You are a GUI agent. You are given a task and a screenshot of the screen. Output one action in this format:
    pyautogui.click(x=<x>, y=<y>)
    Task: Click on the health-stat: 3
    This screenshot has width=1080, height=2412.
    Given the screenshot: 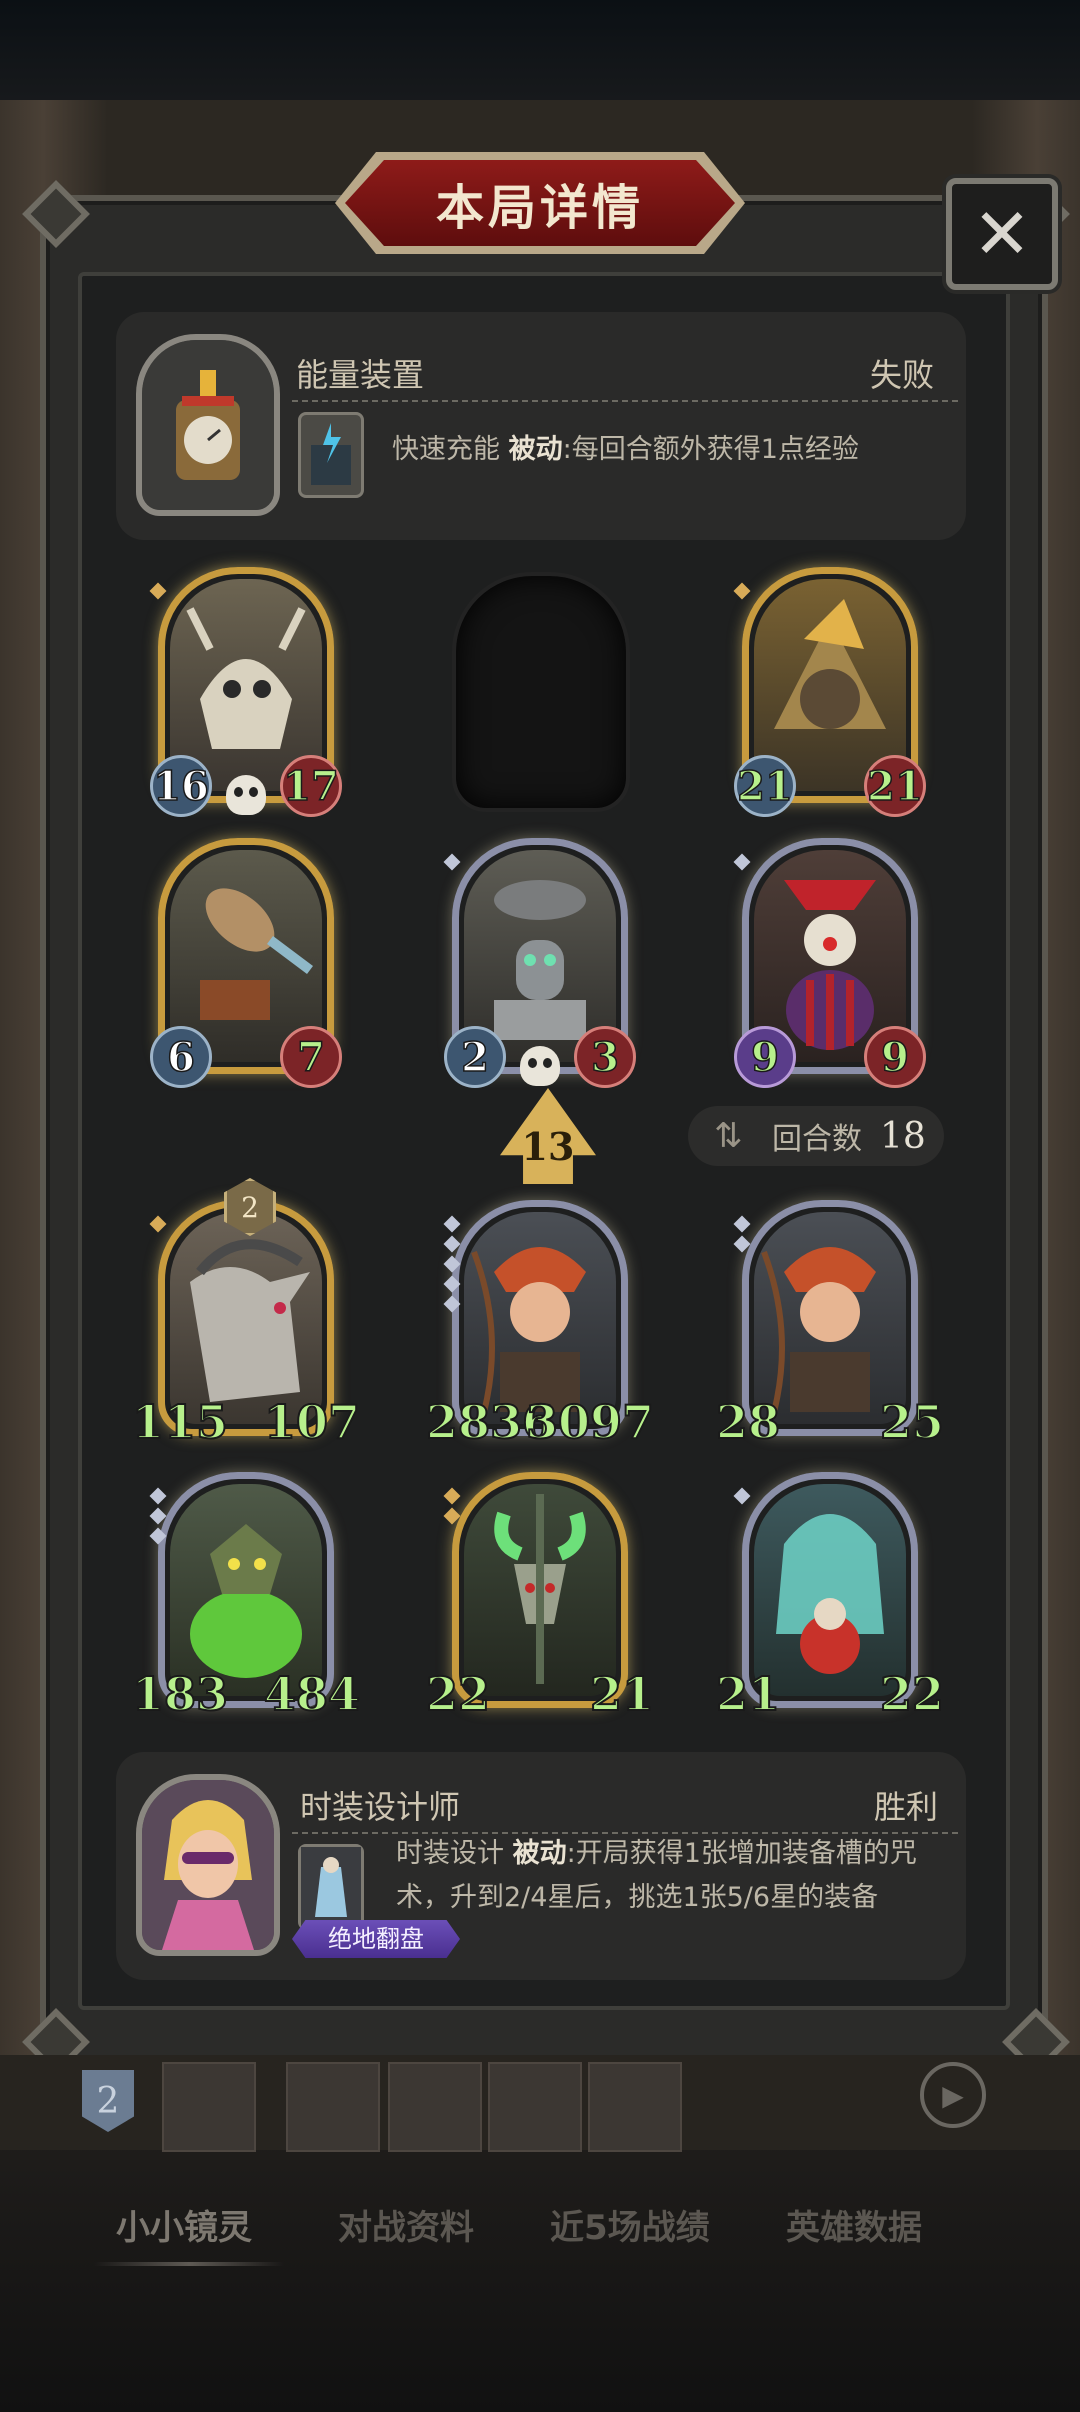 What is the action you would take?
    pyautogui.click(x=605, y=1057)
    